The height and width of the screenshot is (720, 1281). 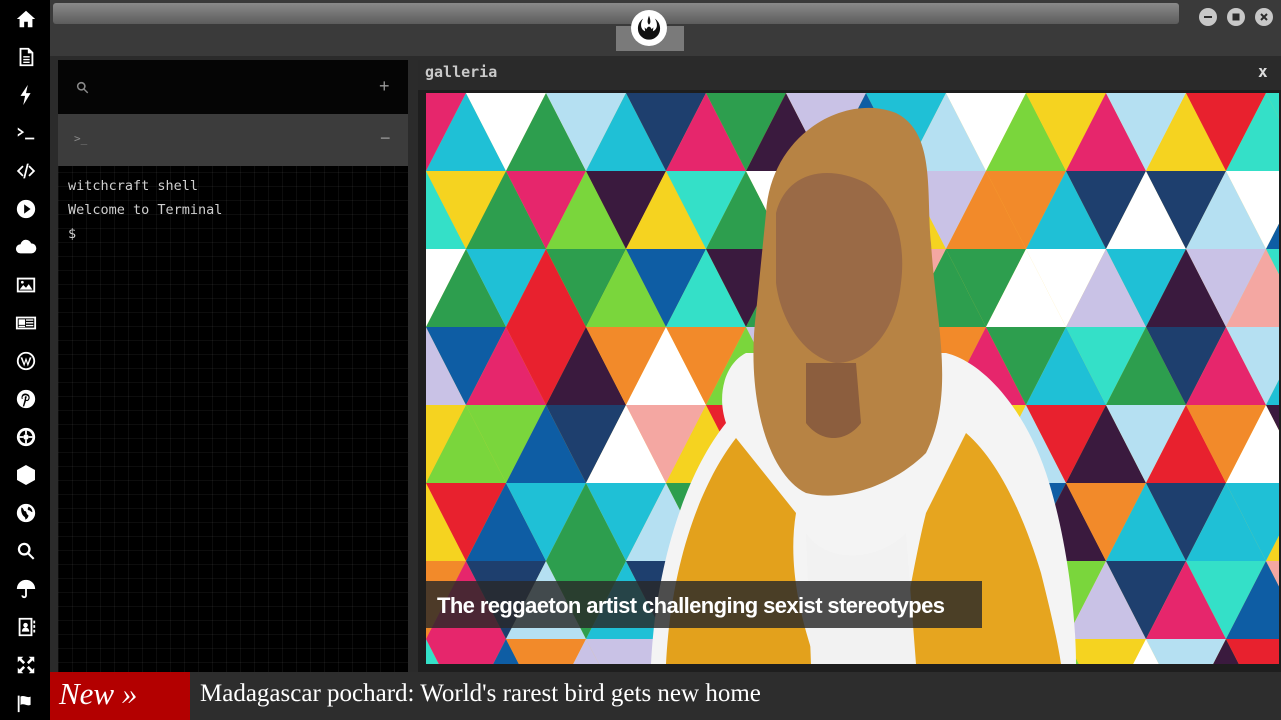 I want to click on pinterest-icon, so click(x=26, y=399).